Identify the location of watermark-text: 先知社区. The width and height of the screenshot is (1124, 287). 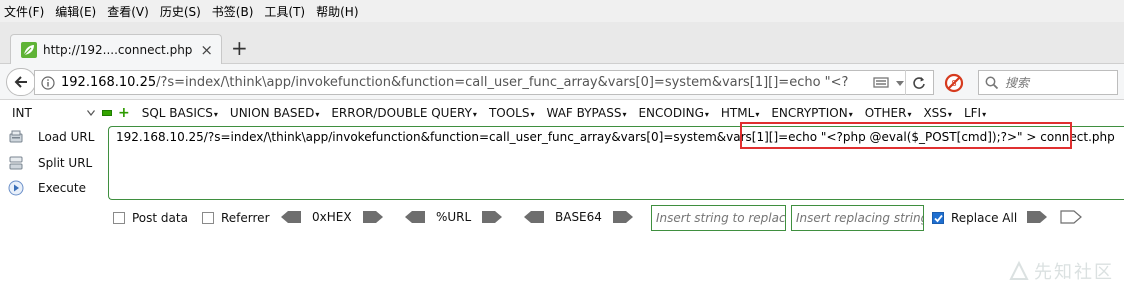
(1074, 272).